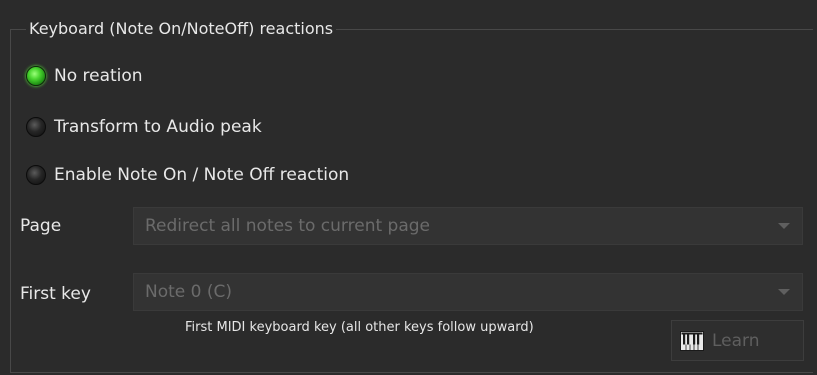  I want to click on learn-button: Learn, so click(737, 340).